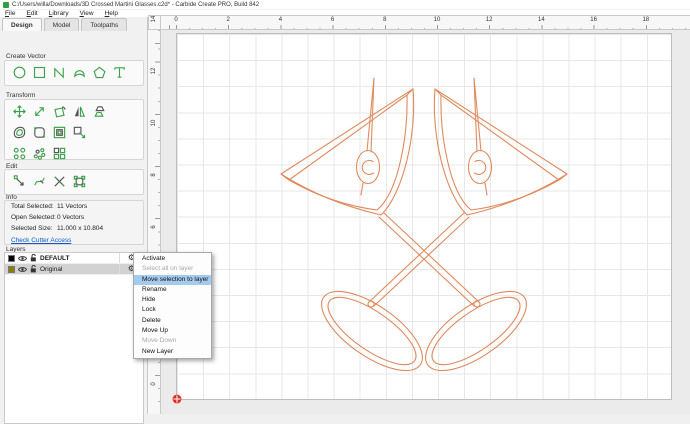 This screenshot has height=424, width=690. I want to click on flip-tool-button, so click(99, 111).